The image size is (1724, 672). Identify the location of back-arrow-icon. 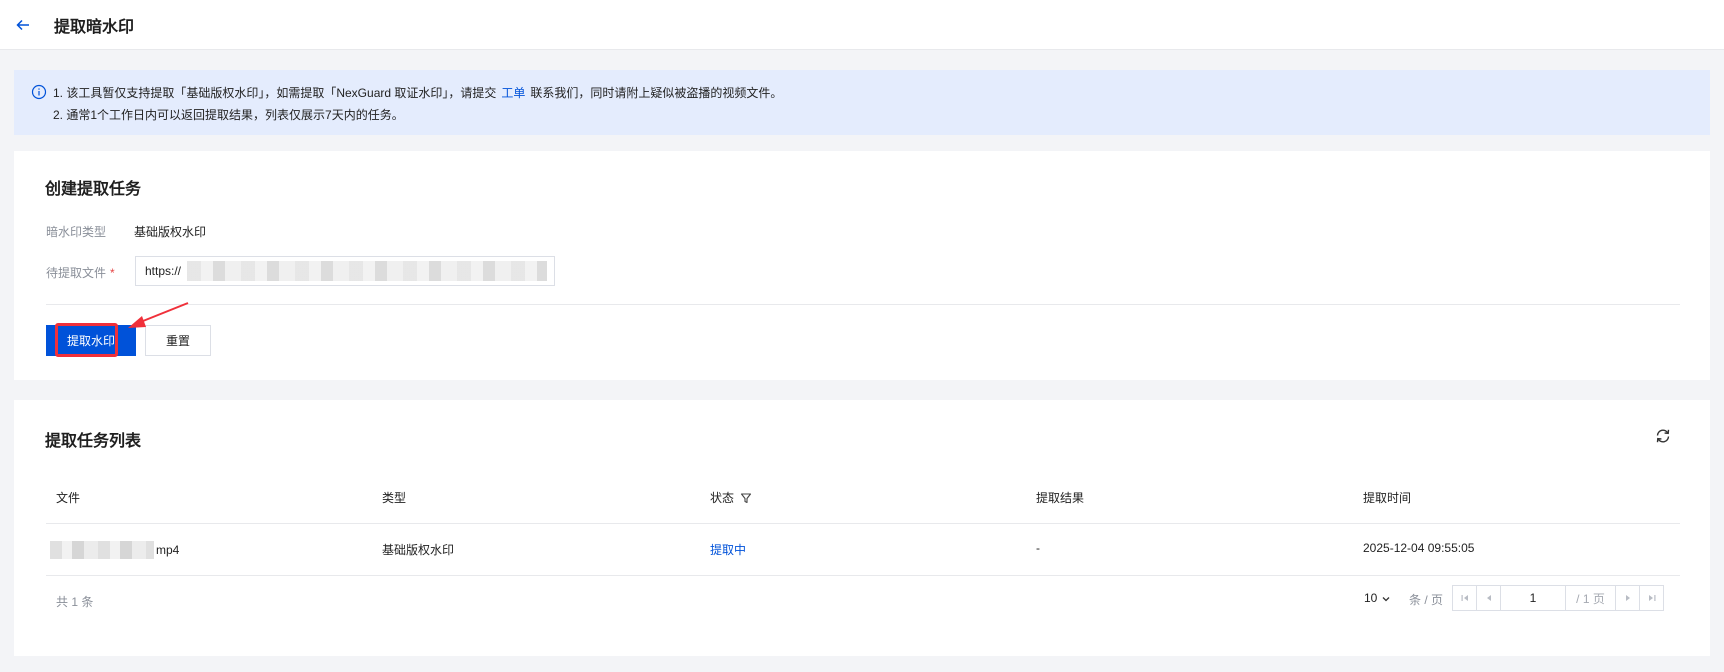
(23, 25).